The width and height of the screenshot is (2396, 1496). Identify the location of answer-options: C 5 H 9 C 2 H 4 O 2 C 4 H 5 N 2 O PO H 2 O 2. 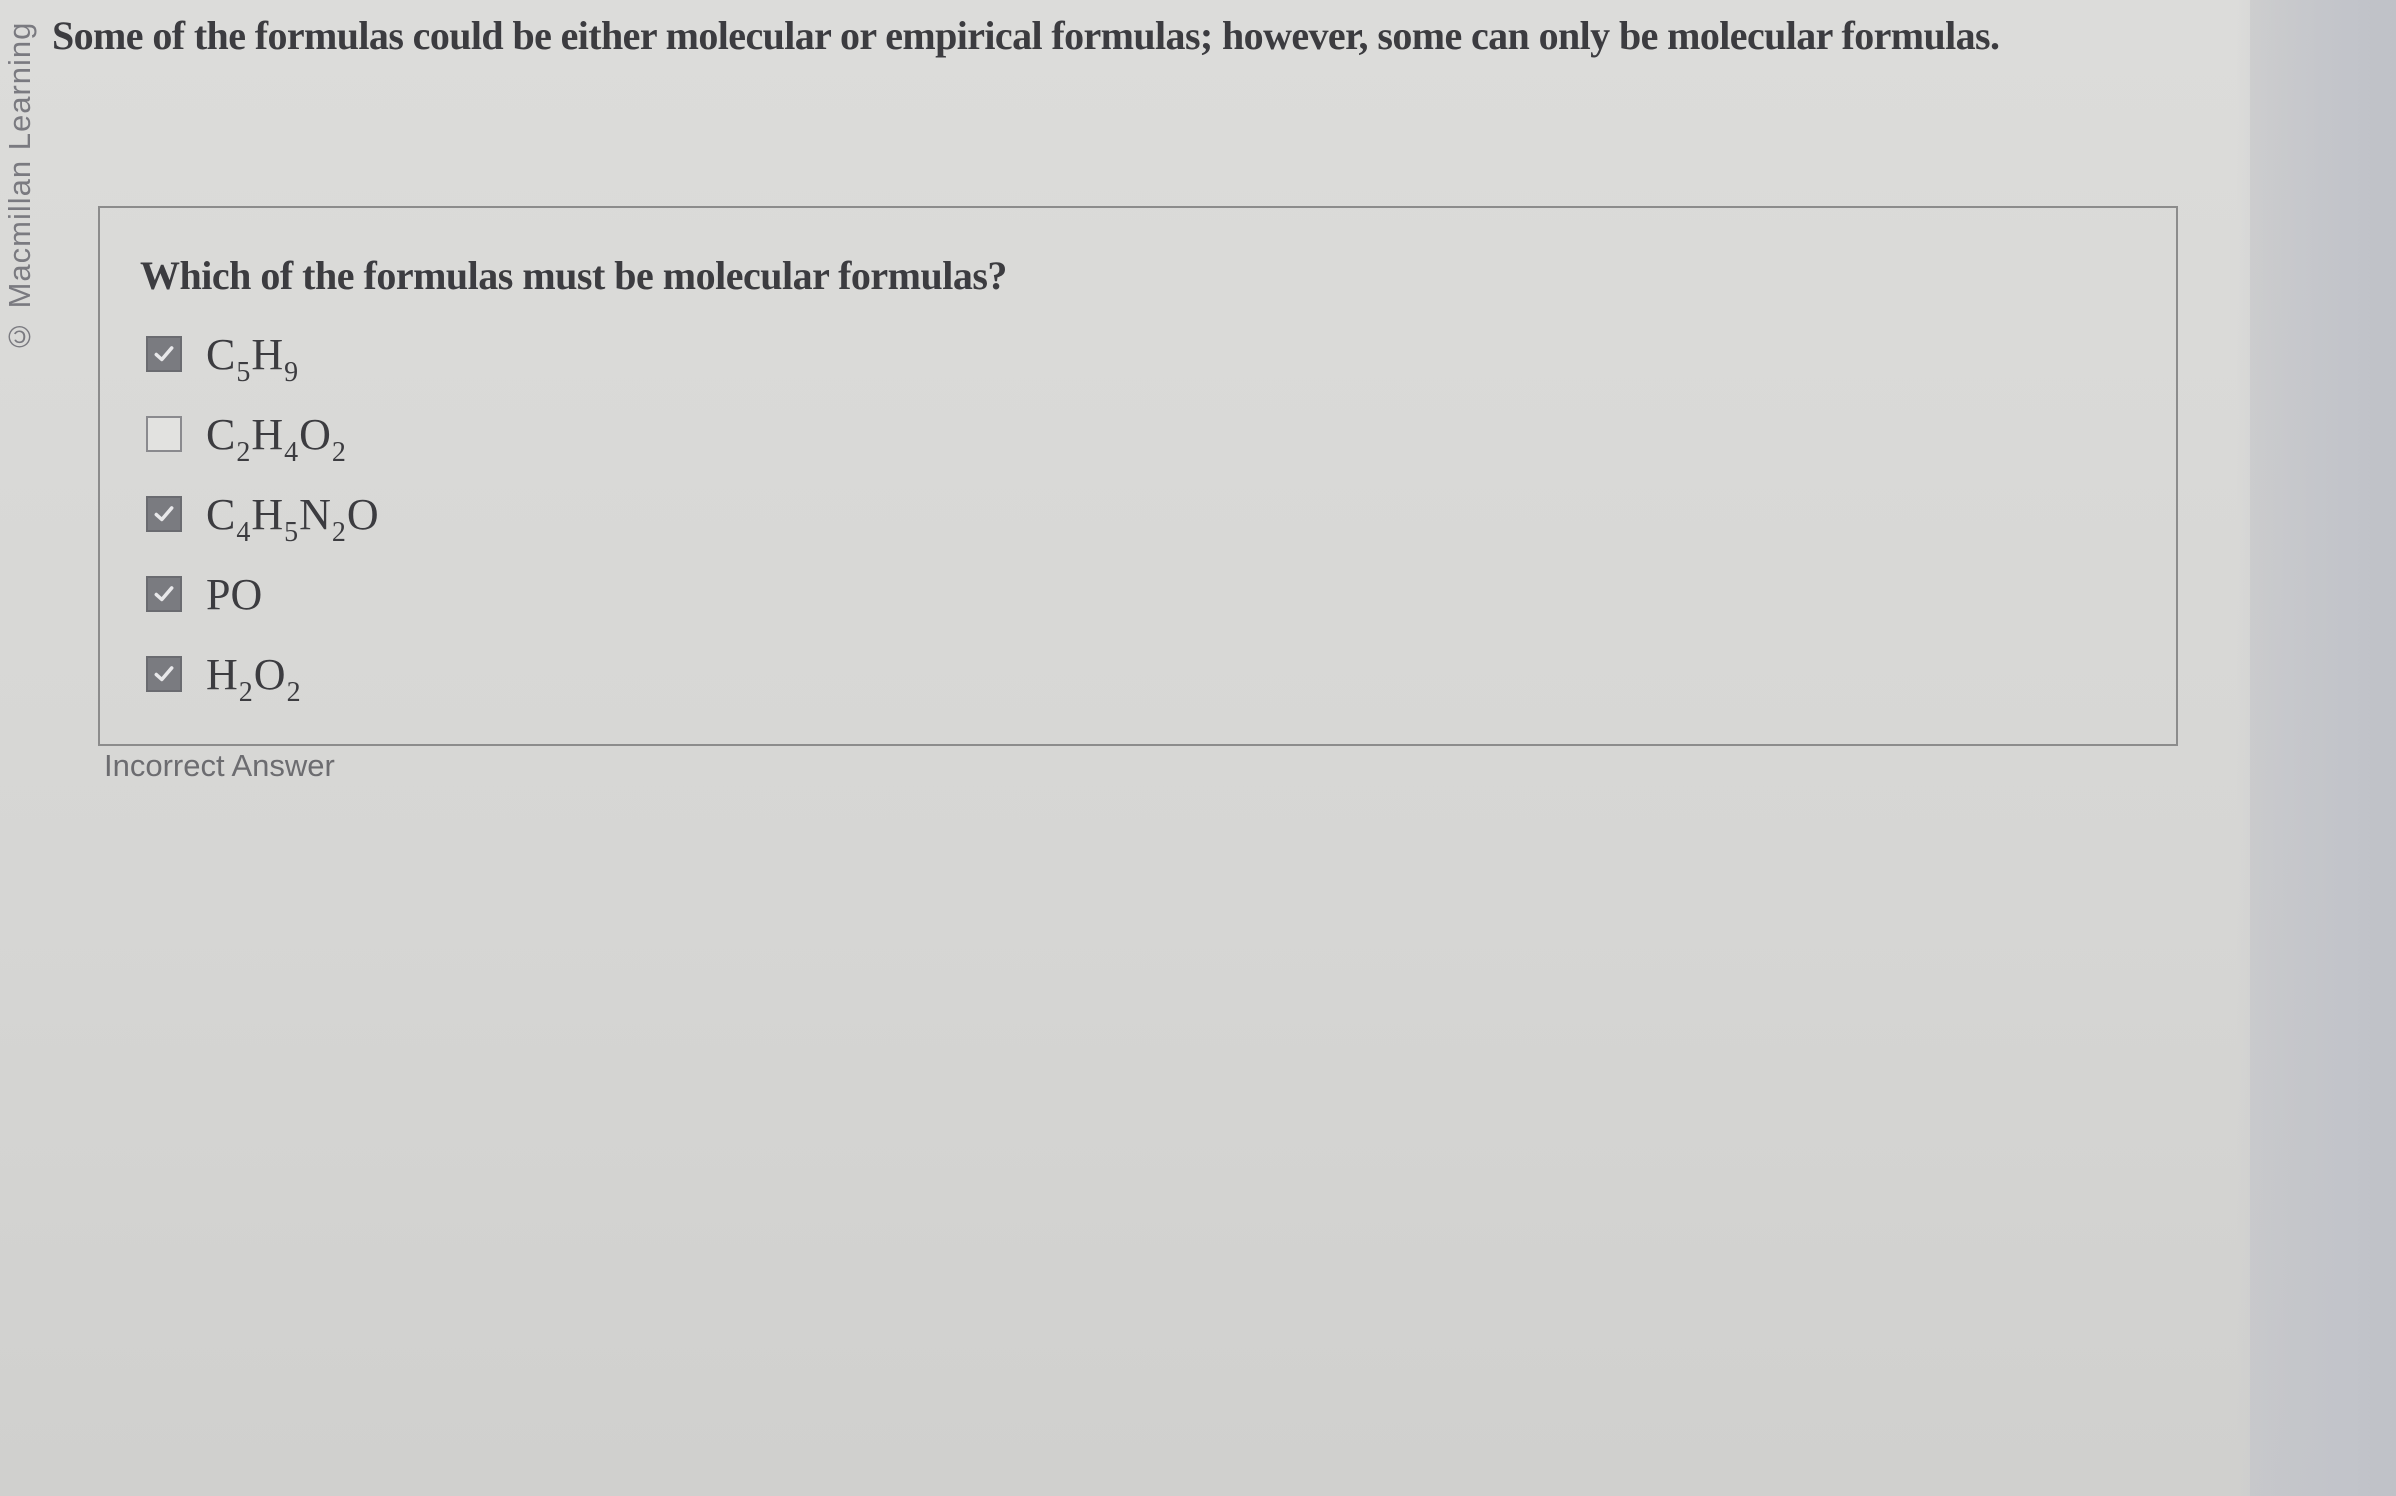
(596, 514).